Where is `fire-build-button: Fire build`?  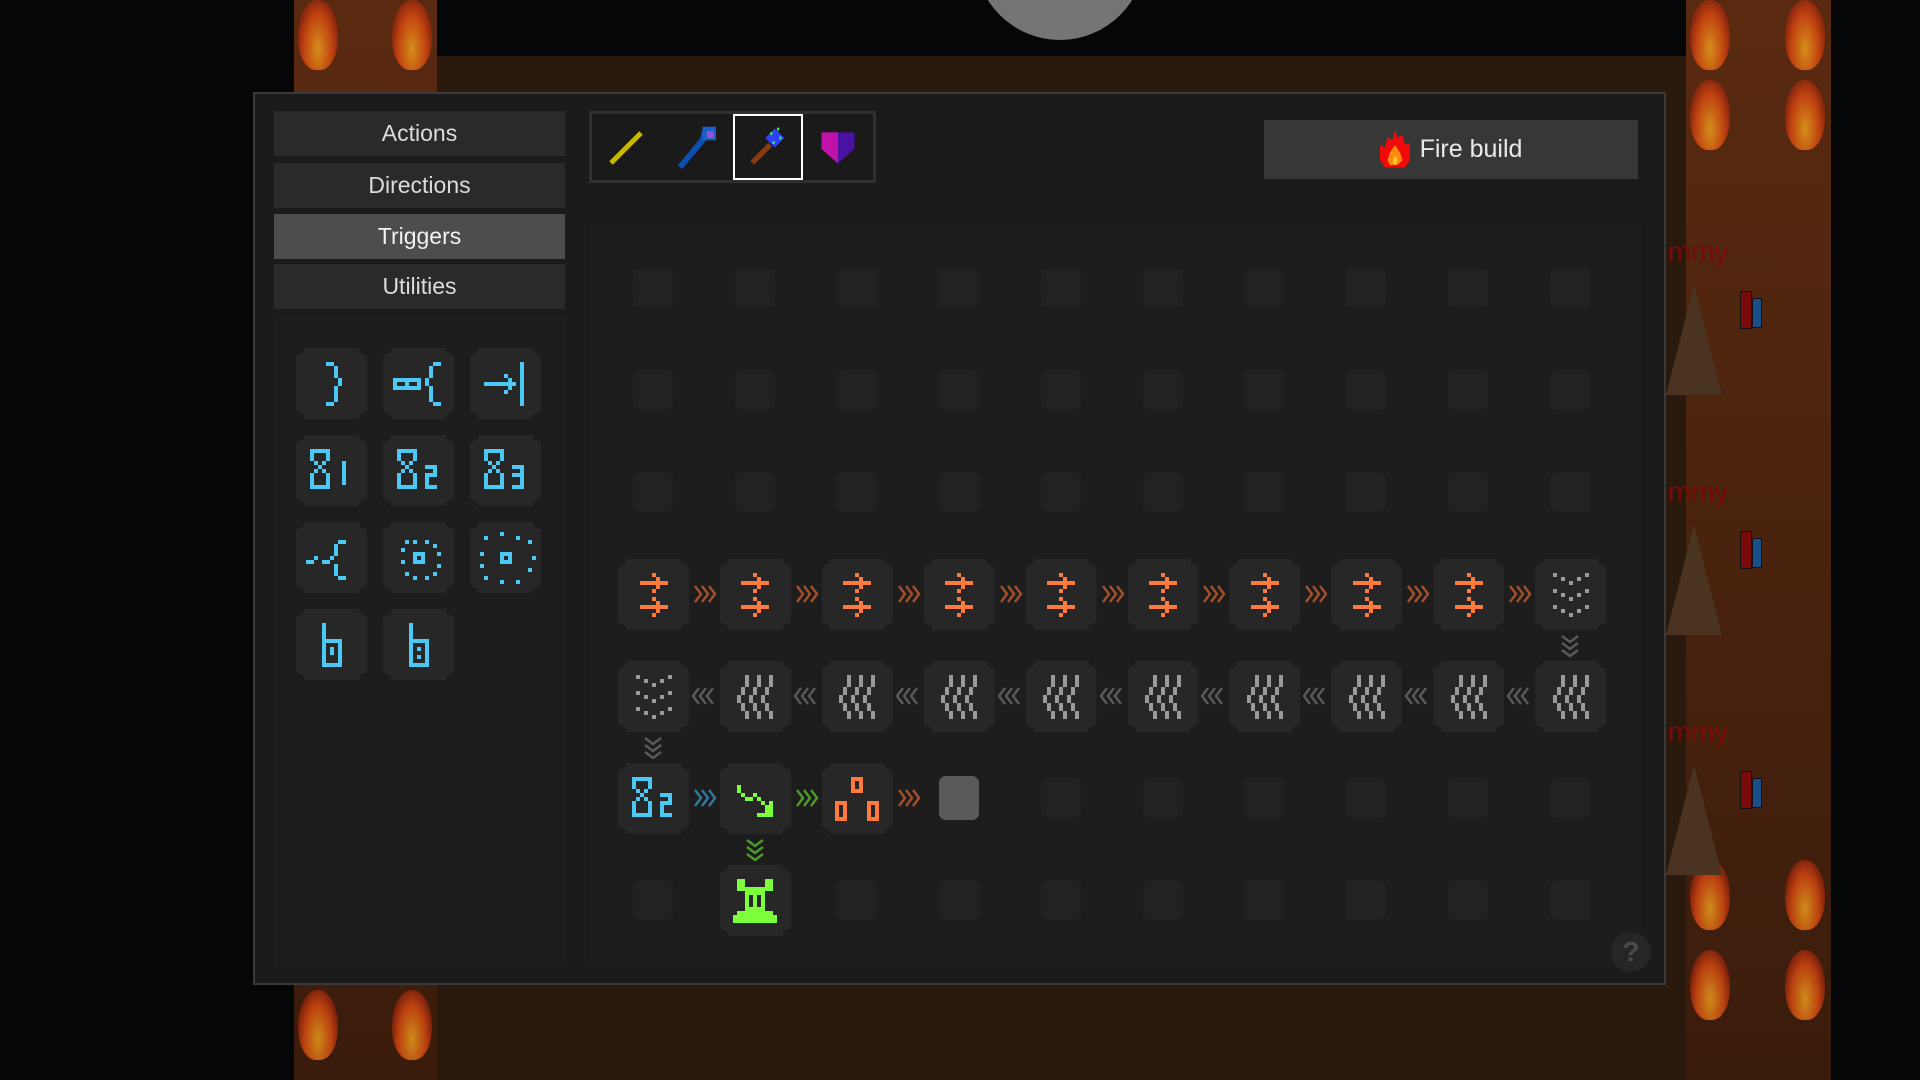 fire-build-button: Fire build is located at coordinates (1451, 149).